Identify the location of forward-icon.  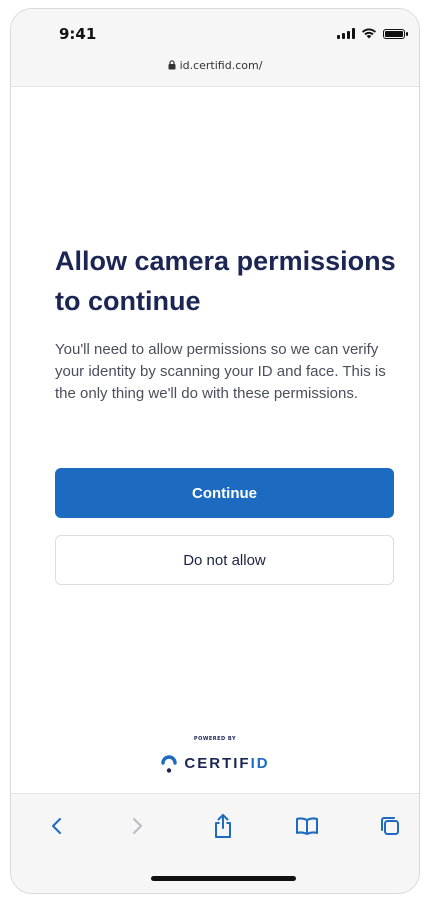
(137, 826).